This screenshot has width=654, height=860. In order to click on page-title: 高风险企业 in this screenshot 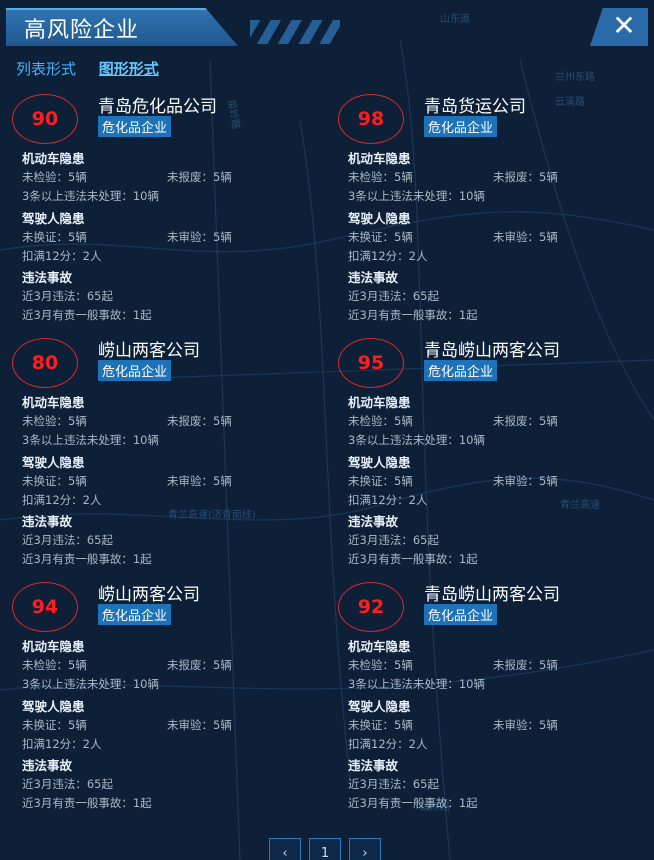, I will do `click(82, 30)`.